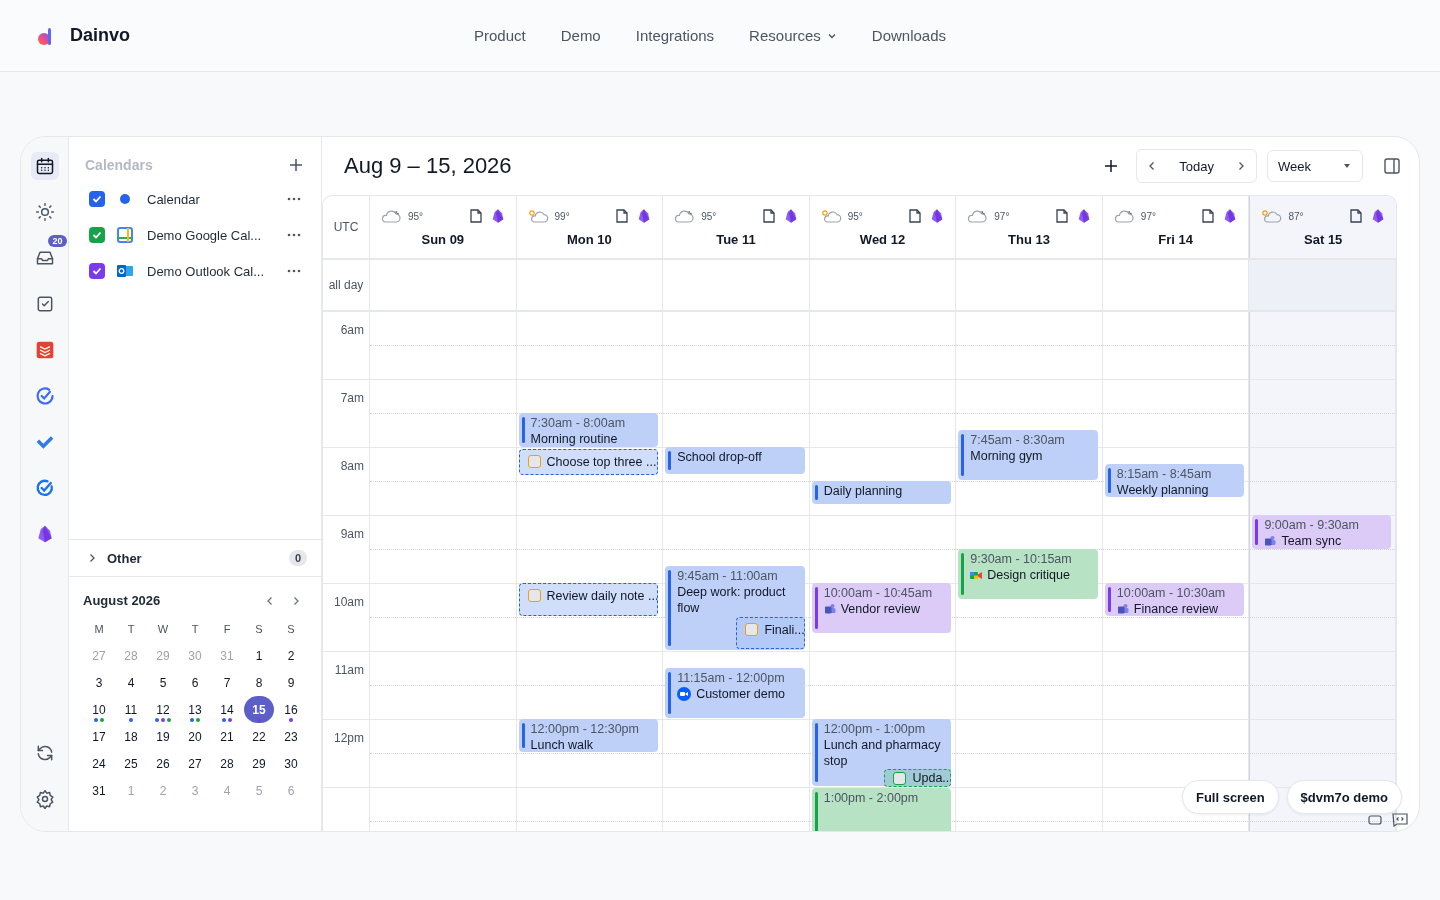 The image size is (1440, 900). What do you see at coordinates (793, 35) in the screenshot?
I see `nav-link: Resources` at bounding box center [793, 35].